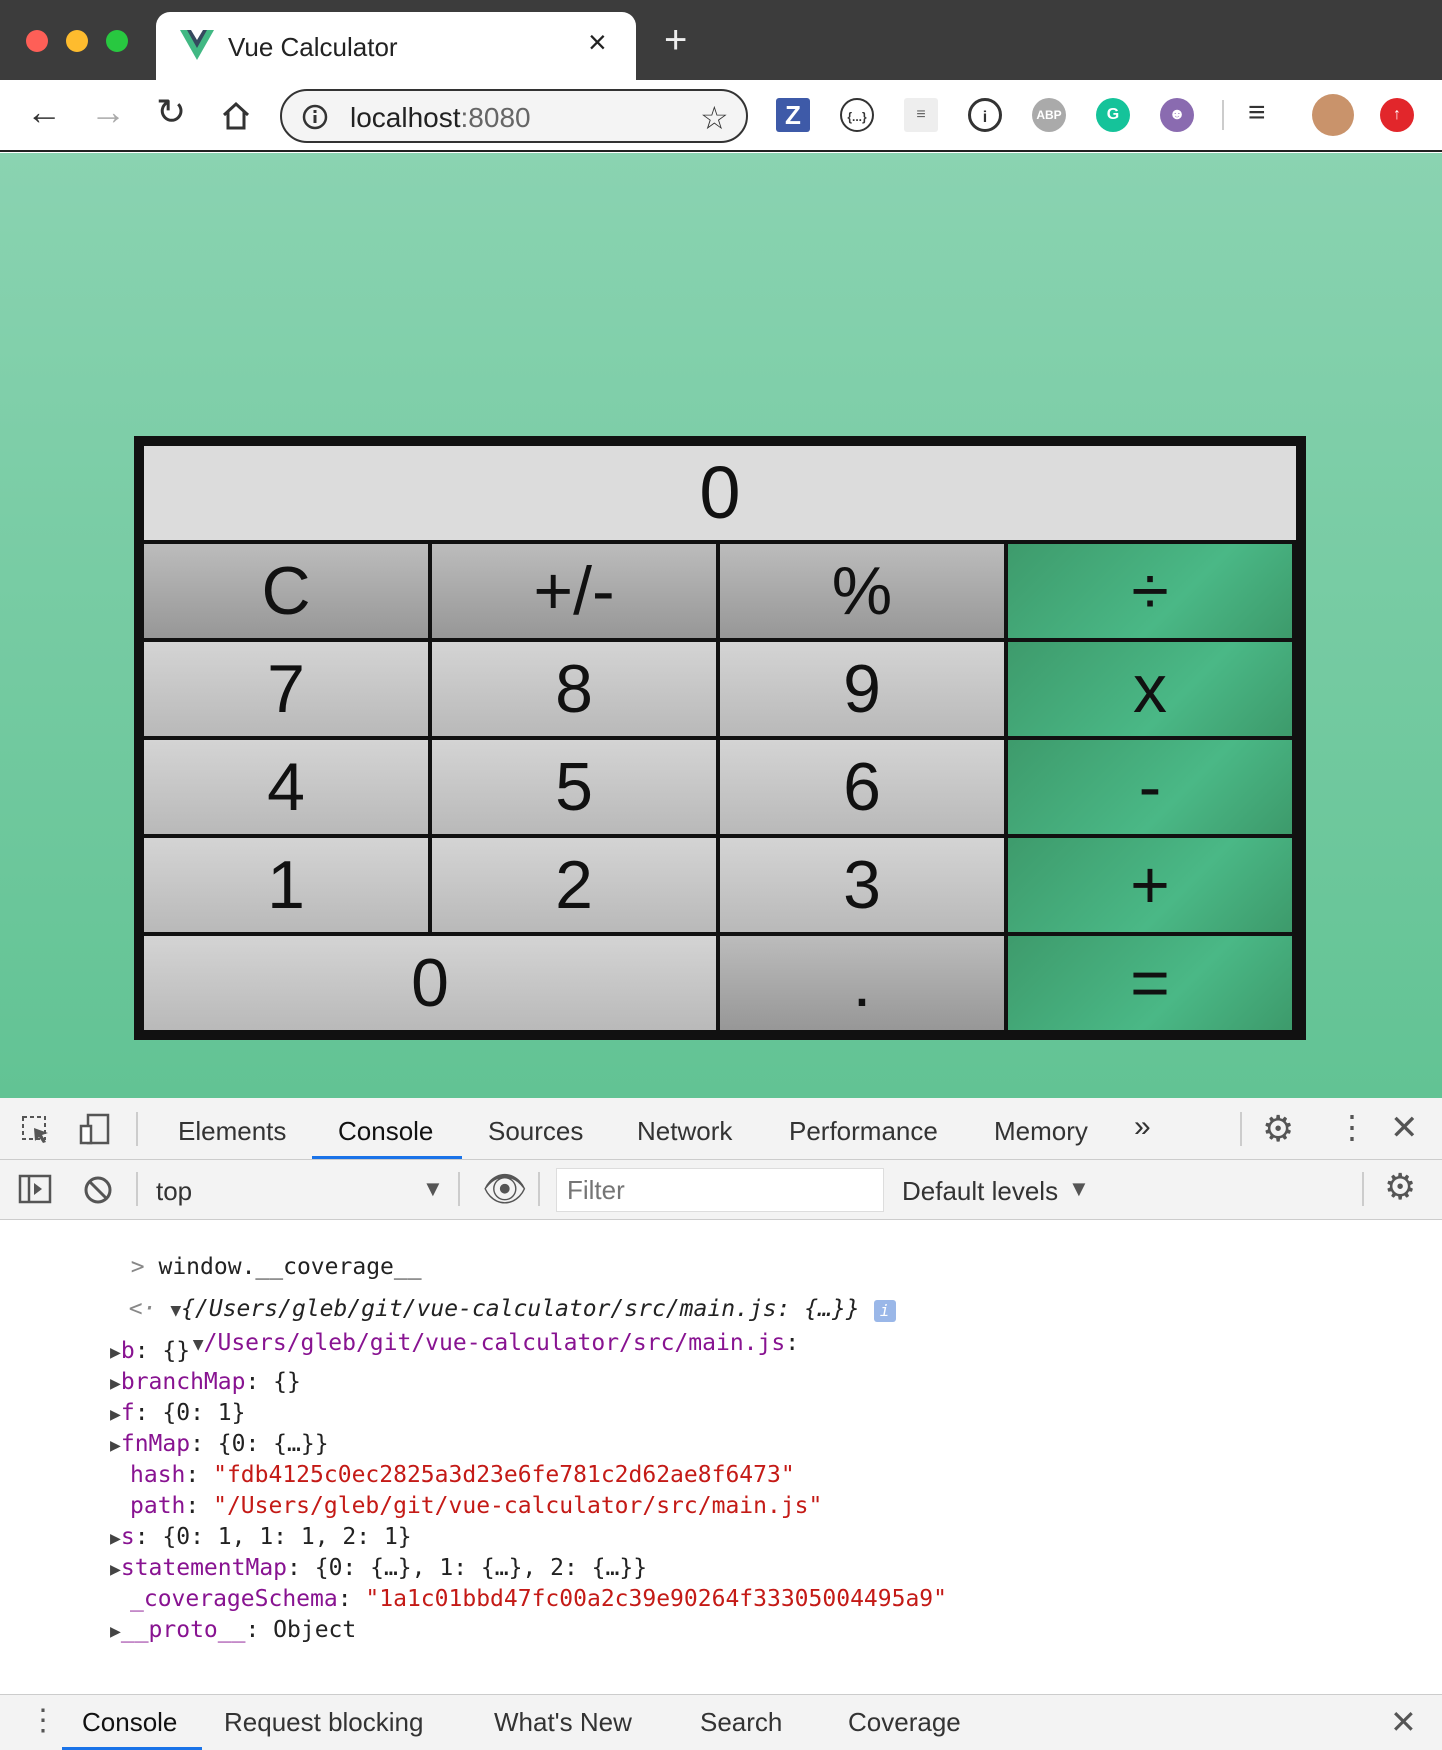 The height and width of the screenshot is (1750, 1442). I want to click on calc-key-15: +, so click(1150, 885).